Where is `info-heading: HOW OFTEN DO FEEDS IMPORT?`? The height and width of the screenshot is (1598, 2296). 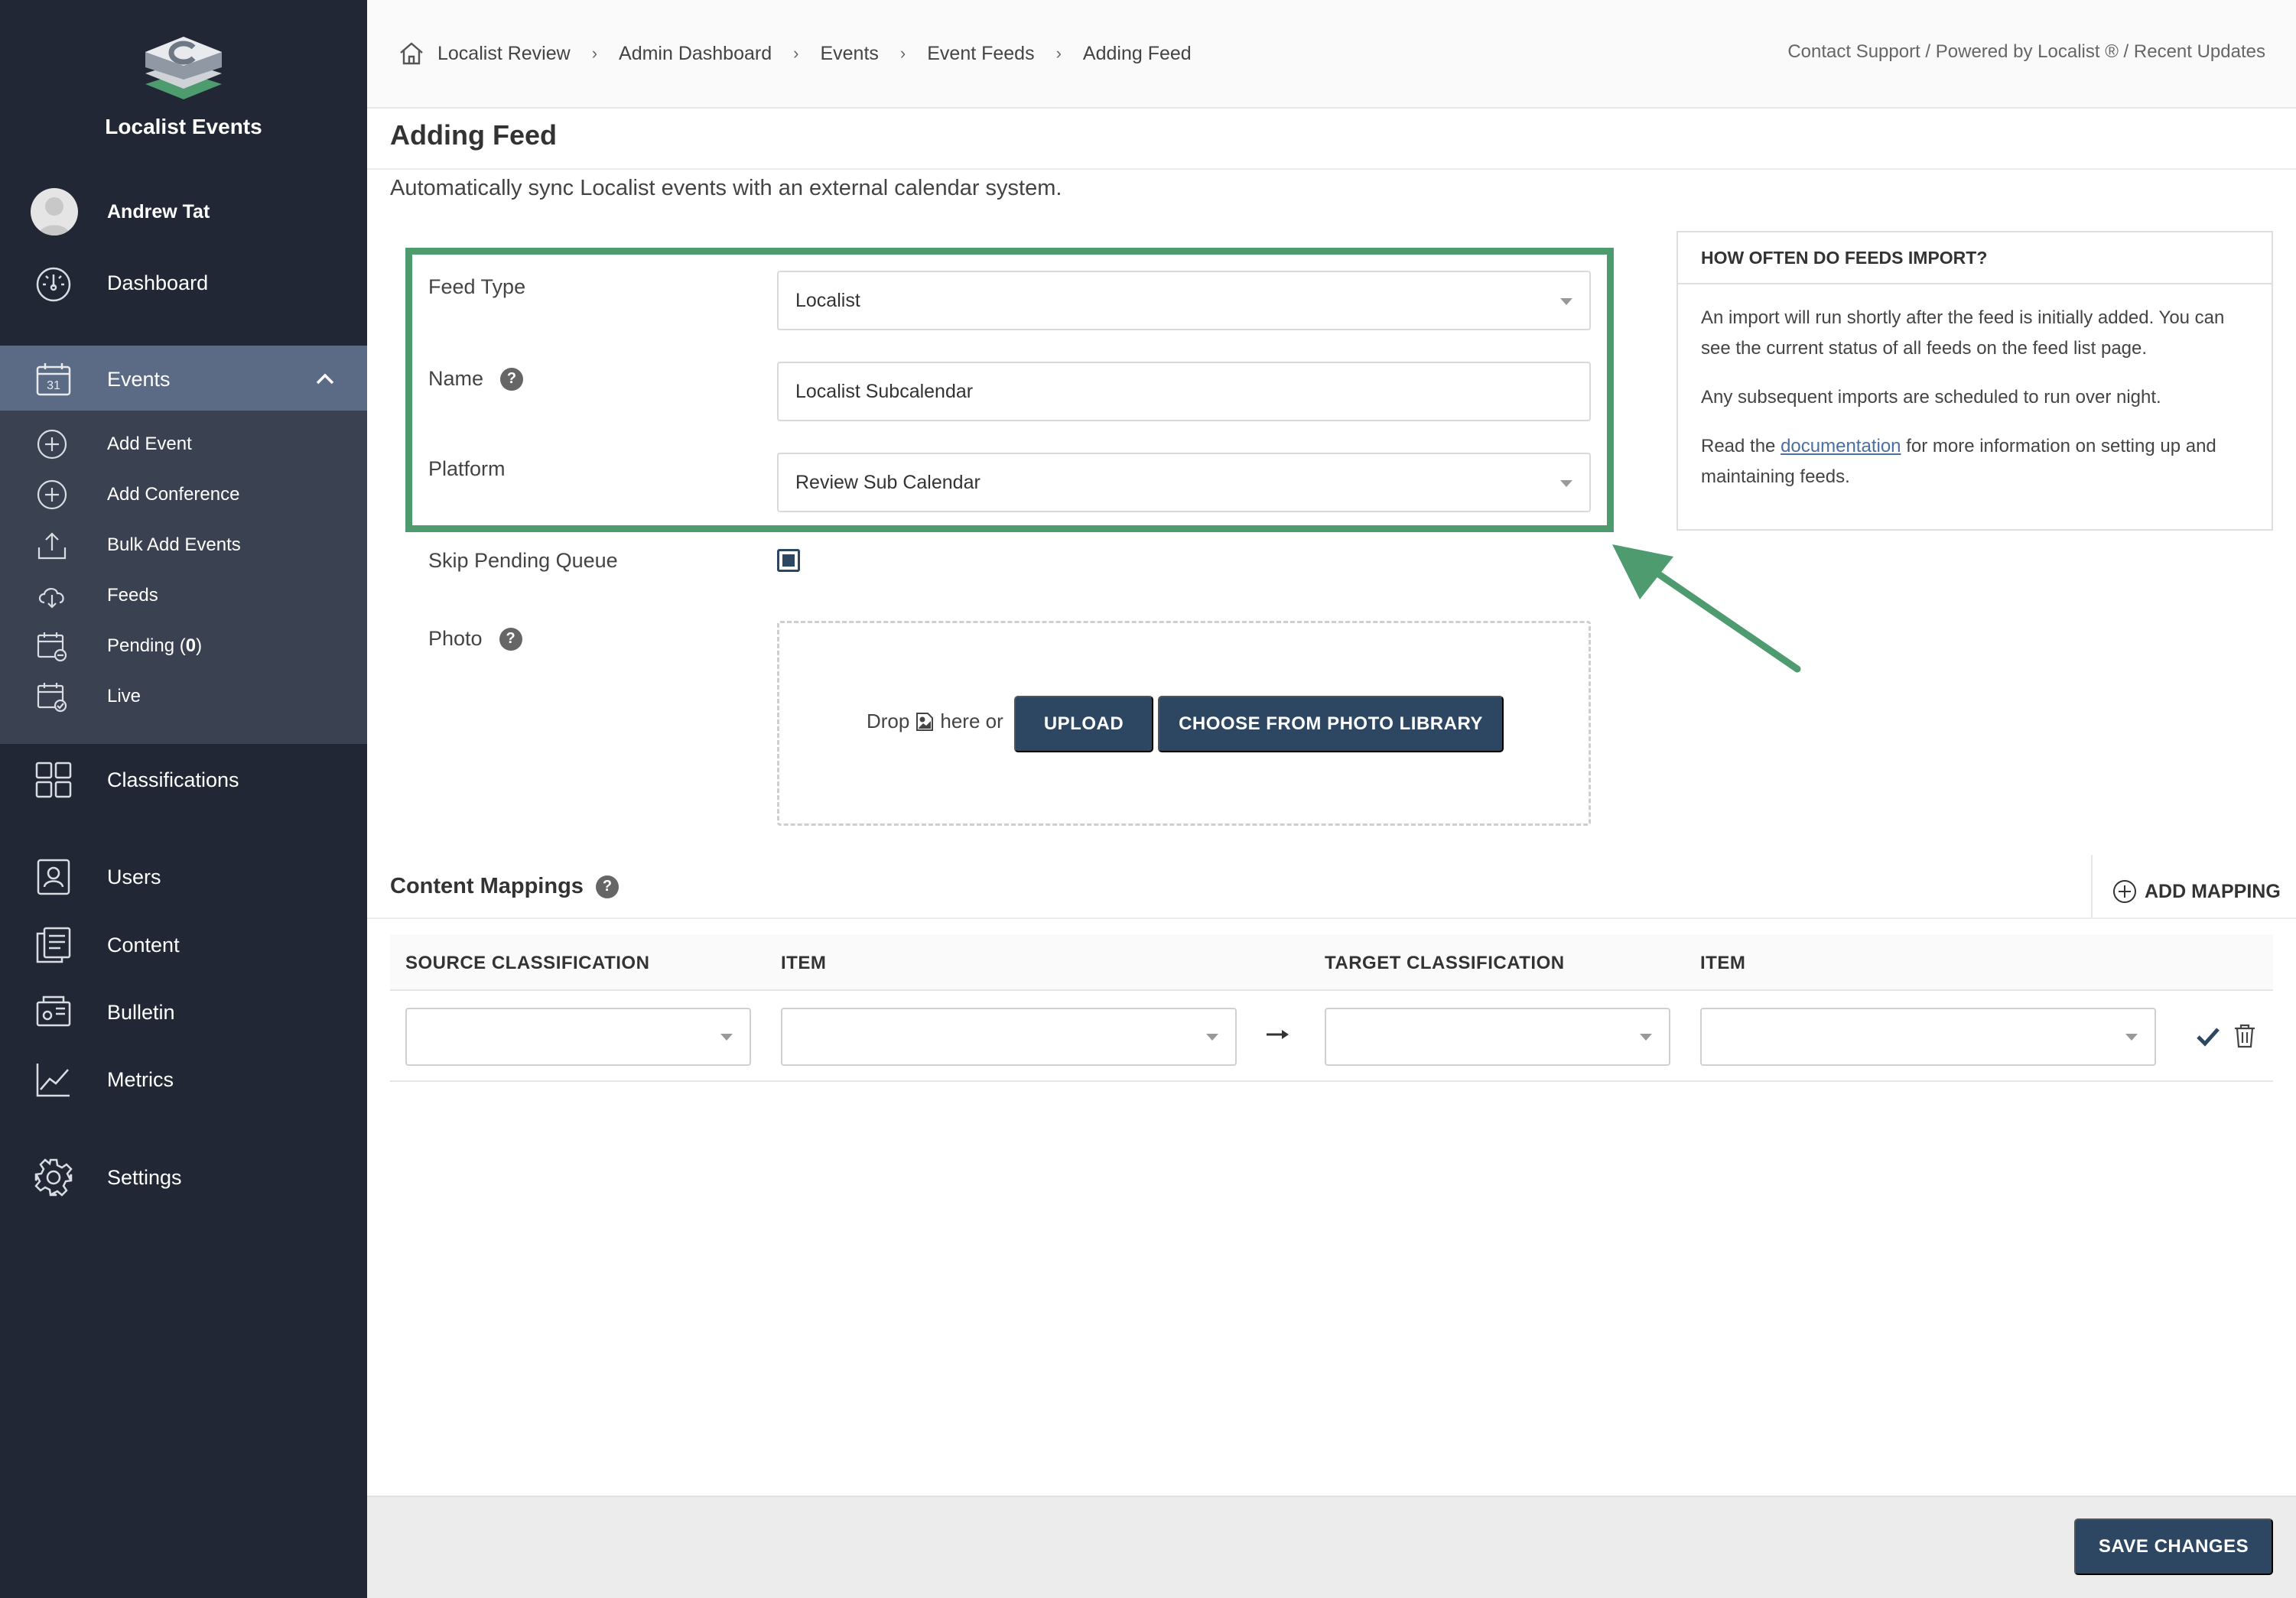 info-heading: HOW OFTEN DO FEEDS IMPORT? is located at coordinates (1975, 258).